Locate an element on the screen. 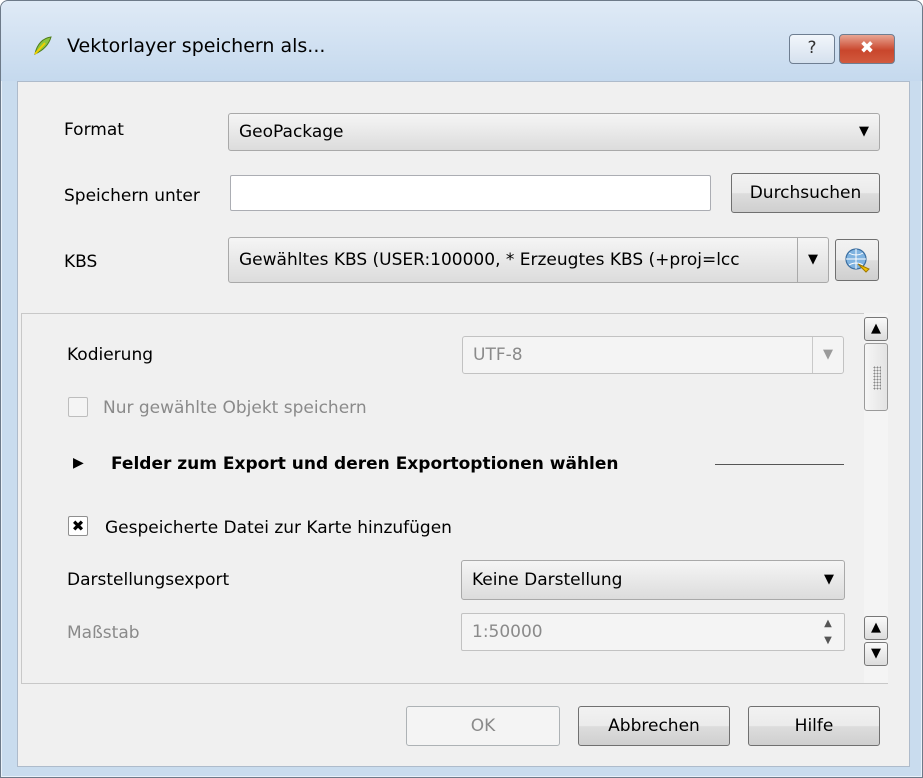 This screenshot has width=923, height=778. format-label: Format is located at coordinates (94, 130).